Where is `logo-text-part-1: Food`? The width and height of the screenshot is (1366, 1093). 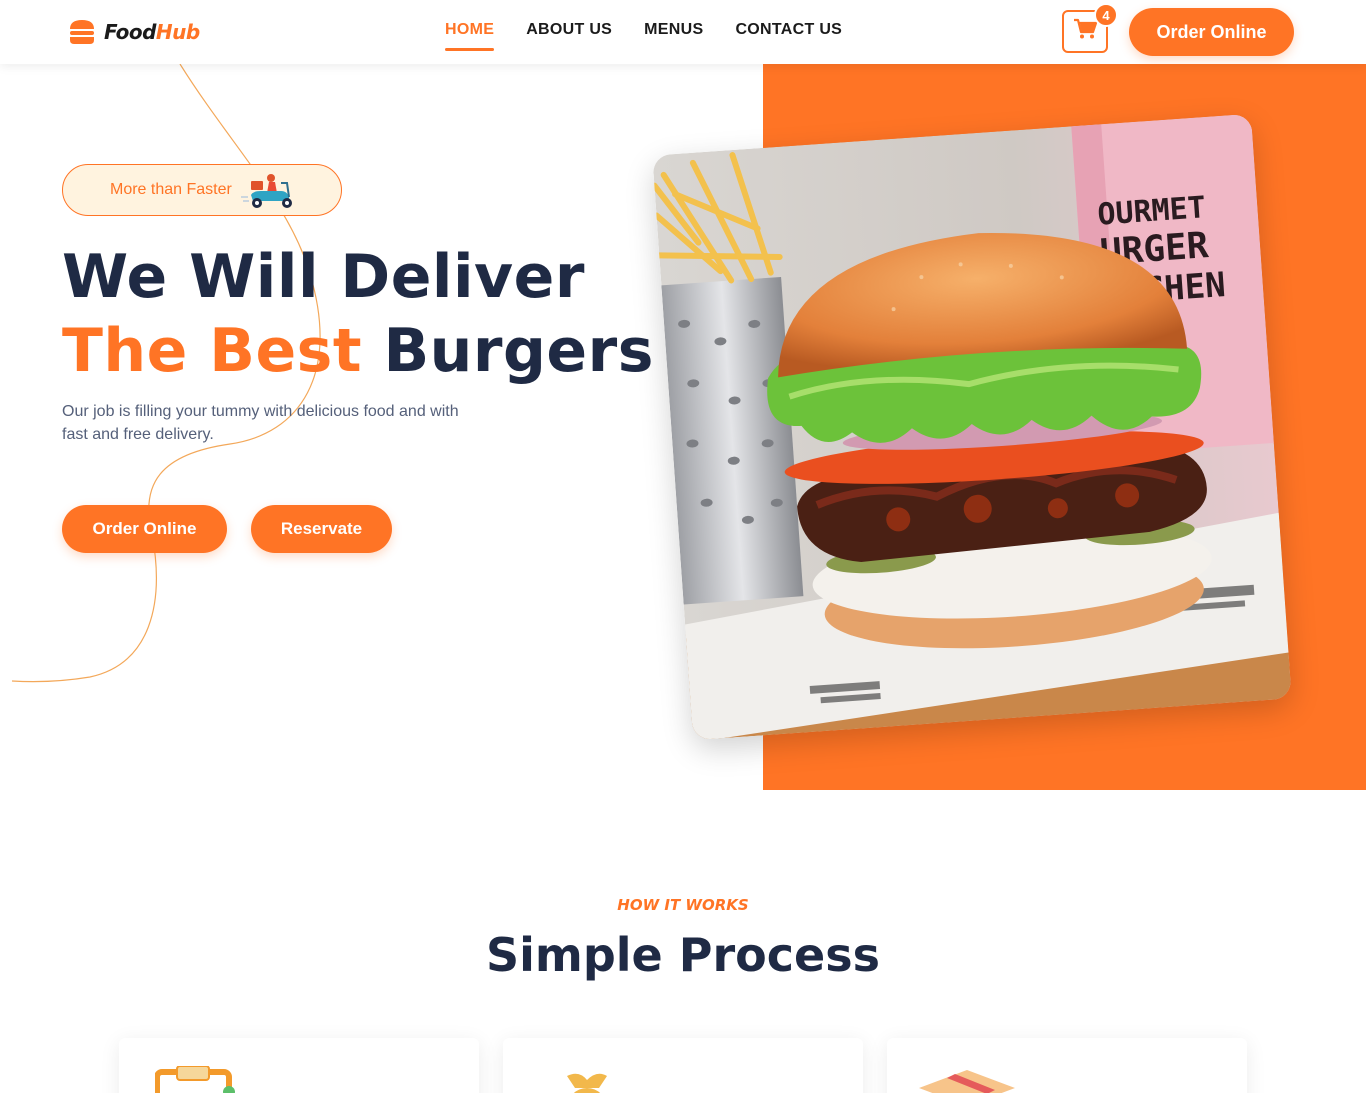 logo-text-part-1: Food is located at coordinates (130, 32).